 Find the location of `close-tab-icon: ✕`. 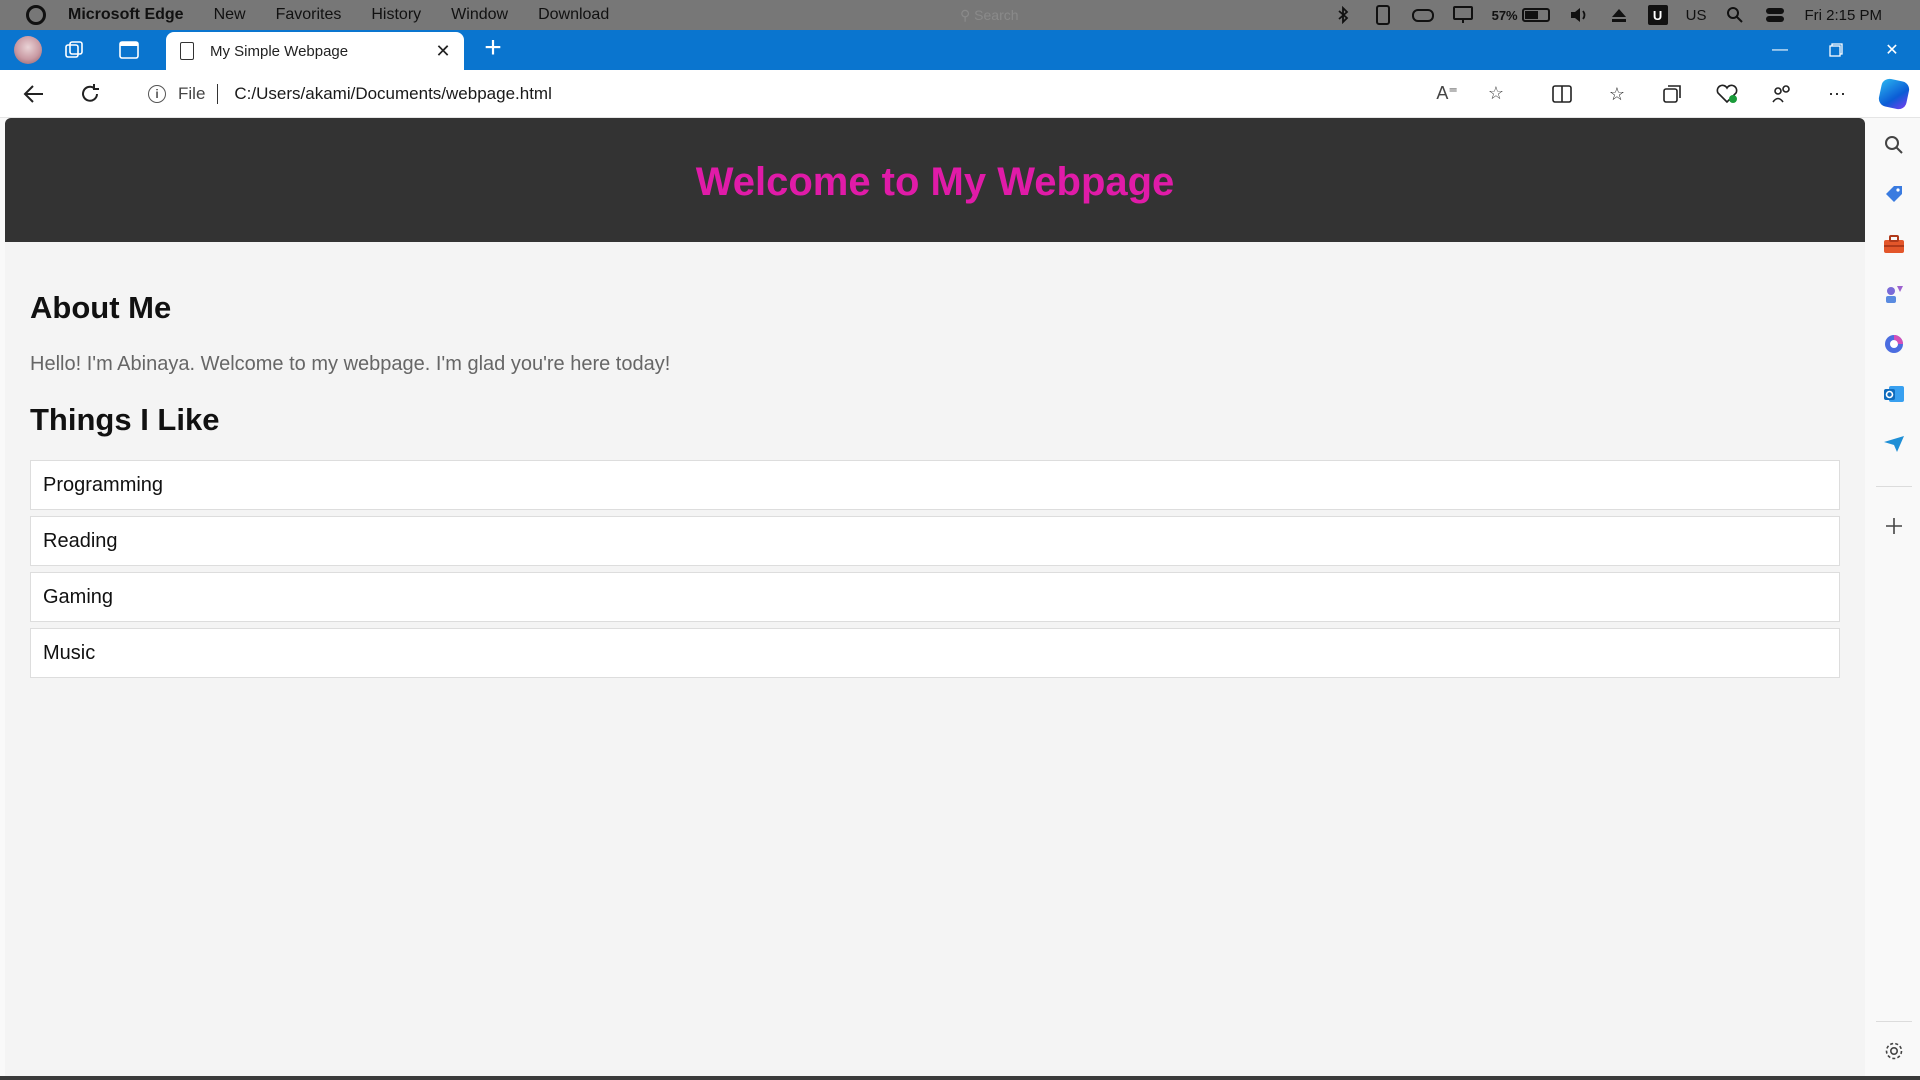

close-tab-icon: ✕ is located at coordinates (443, 51).